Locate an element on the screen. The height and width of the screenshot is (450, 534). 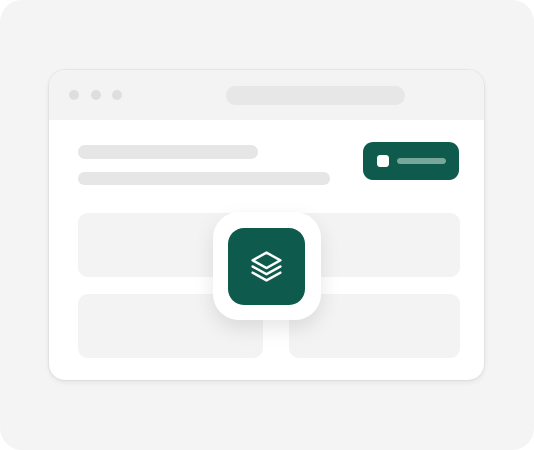
window-titlebar is located at coordinates (266, 95).